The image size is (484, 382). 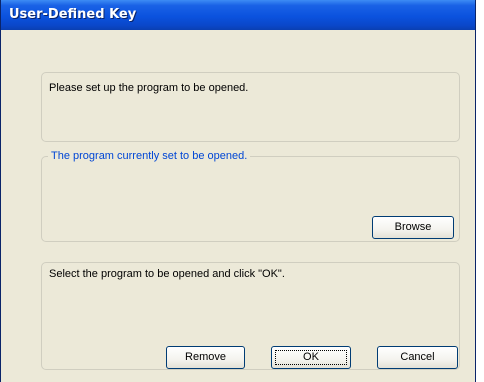 I want to click on ok-button-label: OK, so click(x=311, y=357).